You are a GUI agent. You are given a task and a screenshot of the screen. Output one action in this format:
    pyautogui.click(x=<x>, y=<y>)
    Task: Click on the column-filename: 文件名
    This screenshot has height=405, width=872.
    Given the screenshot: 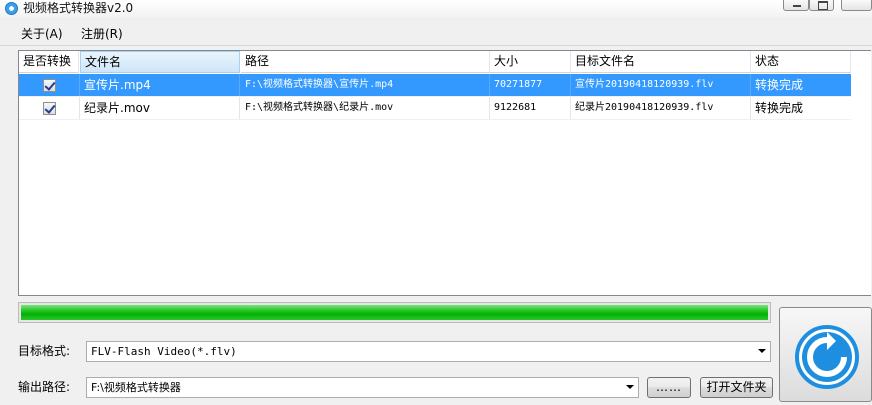 What is the action you would take?
    pyautogui.click(x=160, y=62)
    